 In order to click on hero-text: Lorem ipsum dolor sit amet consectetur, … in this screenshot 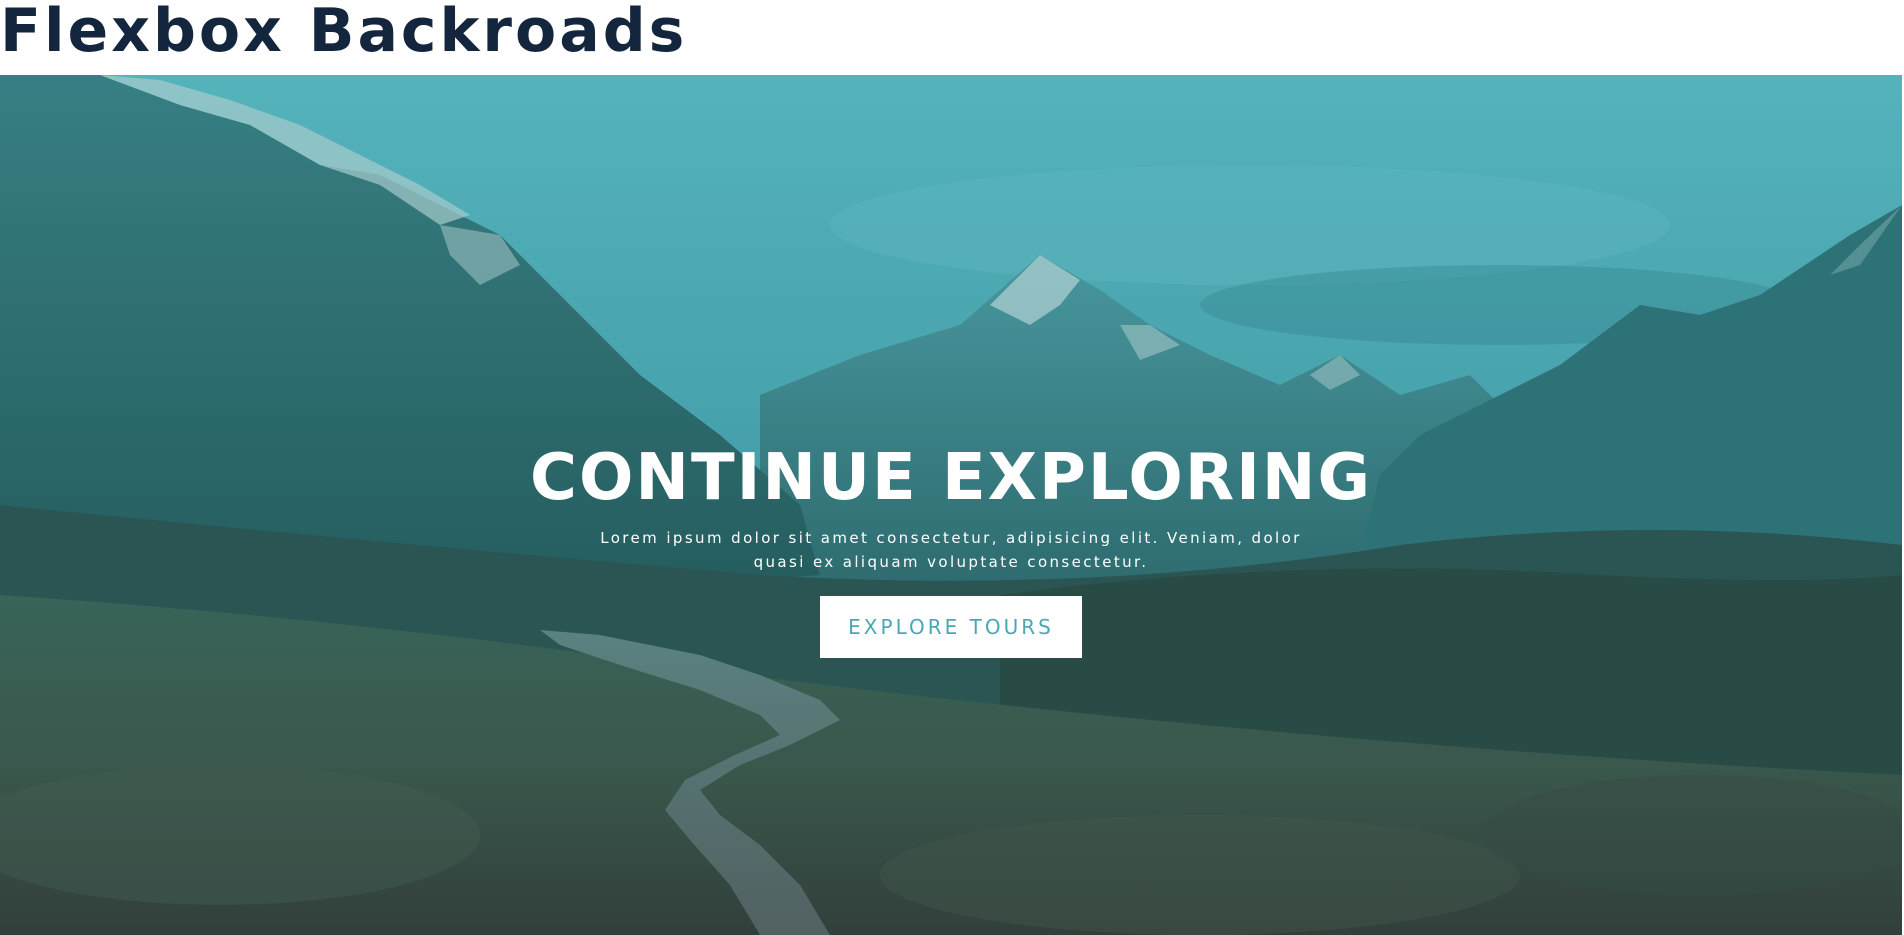, I will do `click(951, 550)`.